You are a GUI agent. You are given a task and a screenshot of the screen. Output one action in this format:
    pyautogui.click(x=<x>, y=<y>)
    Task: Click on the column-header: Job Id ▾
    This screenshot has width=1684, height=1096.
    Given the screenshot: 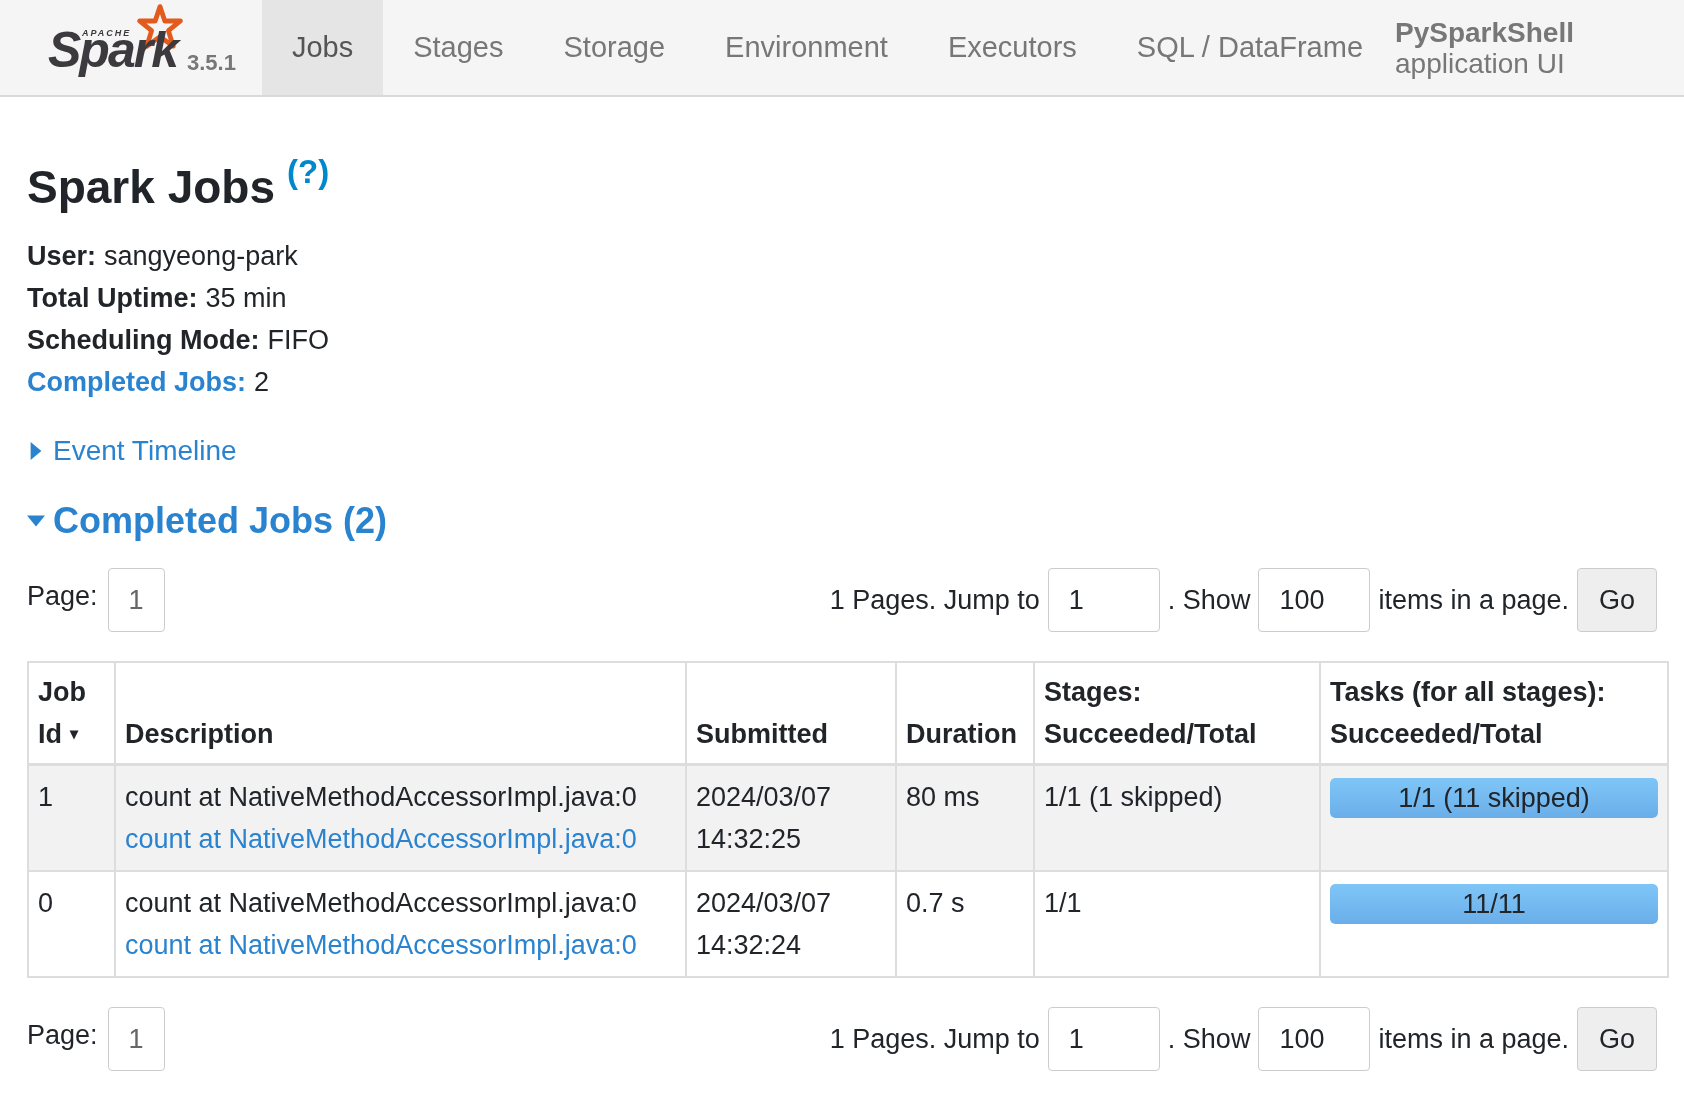 What is the action you would take?
    pyautogui.click(x=71, y=713)
    